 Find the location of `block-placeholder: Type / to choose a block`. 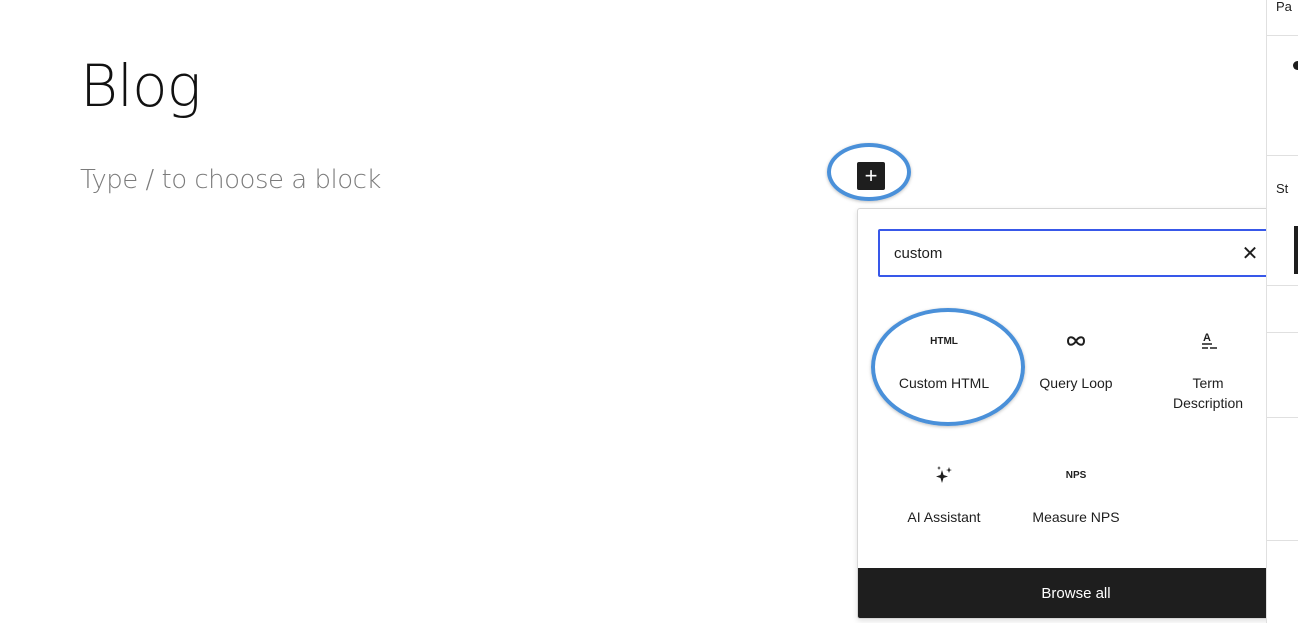

block-placeholder: Type / to choose a block is located at coordinates (230, 180).